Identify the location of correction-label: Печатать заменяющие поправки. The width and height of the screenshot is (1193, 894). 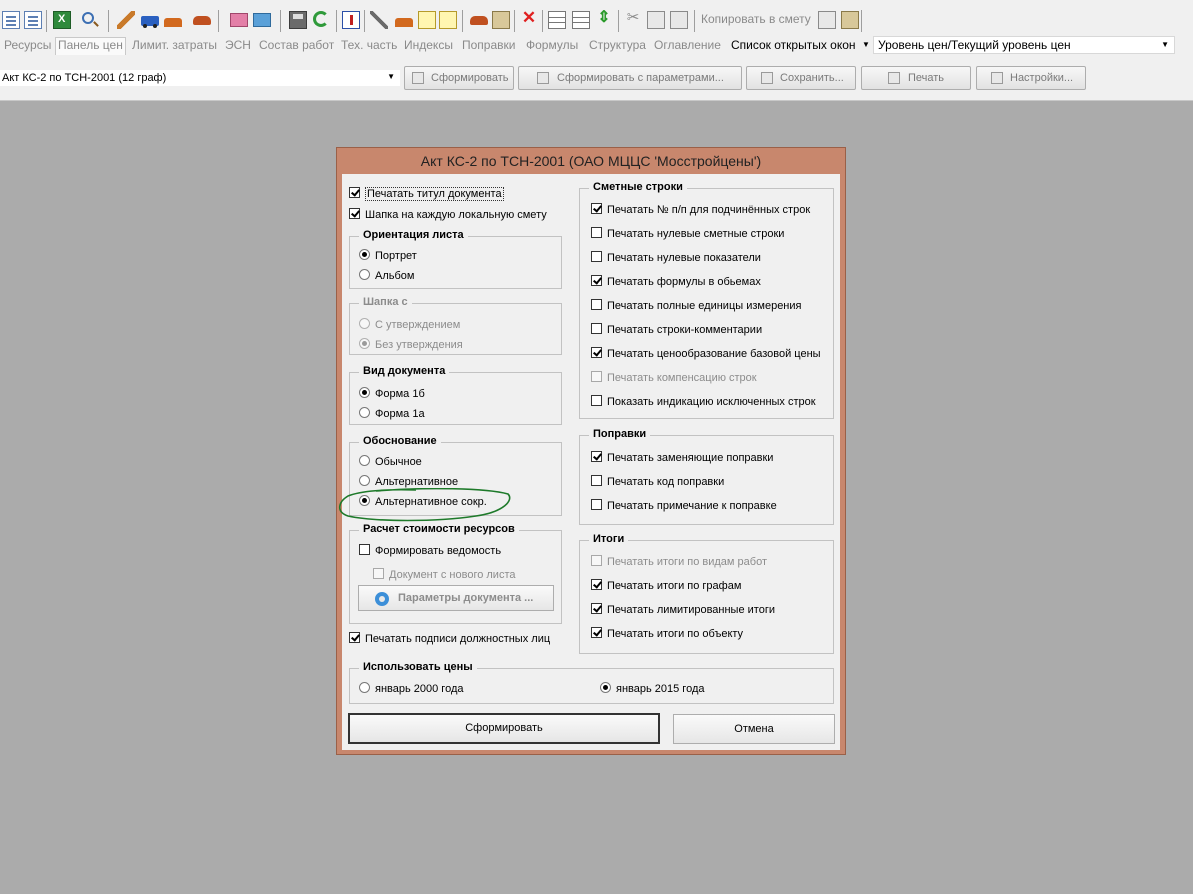
(690, 458).